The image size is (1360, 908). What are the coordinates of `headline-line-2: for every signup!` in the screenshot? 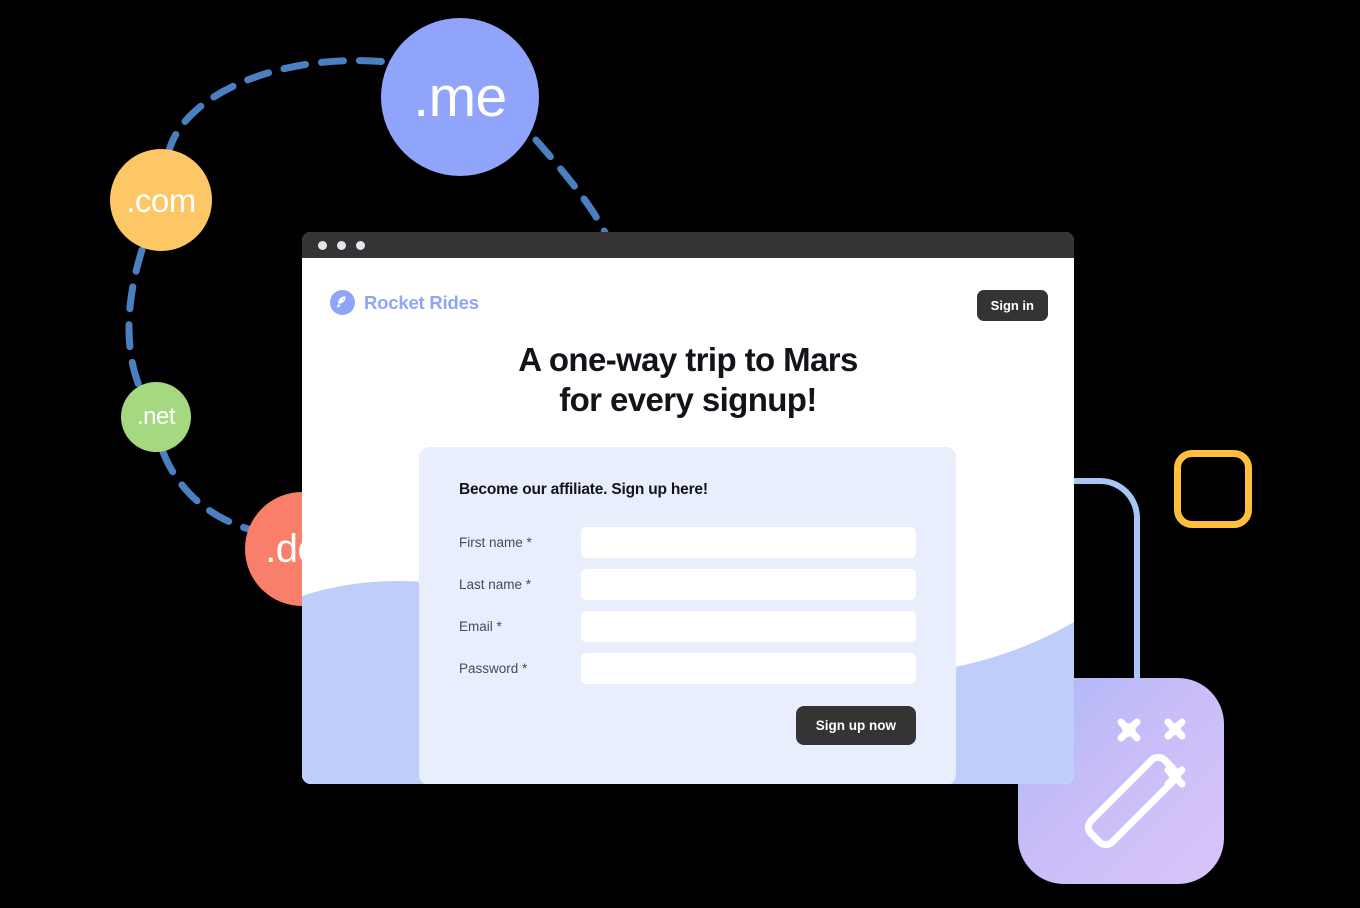 It's located at (688, 400).